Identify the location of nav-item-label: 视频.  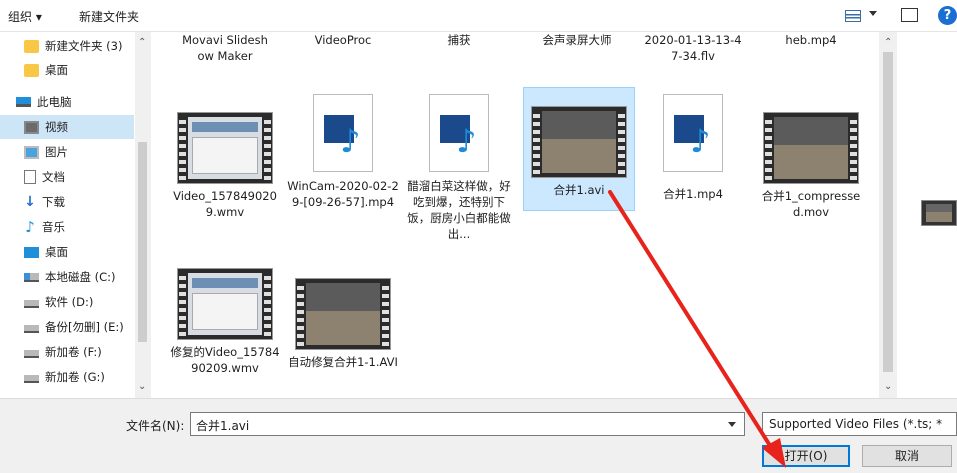
(56, 127).